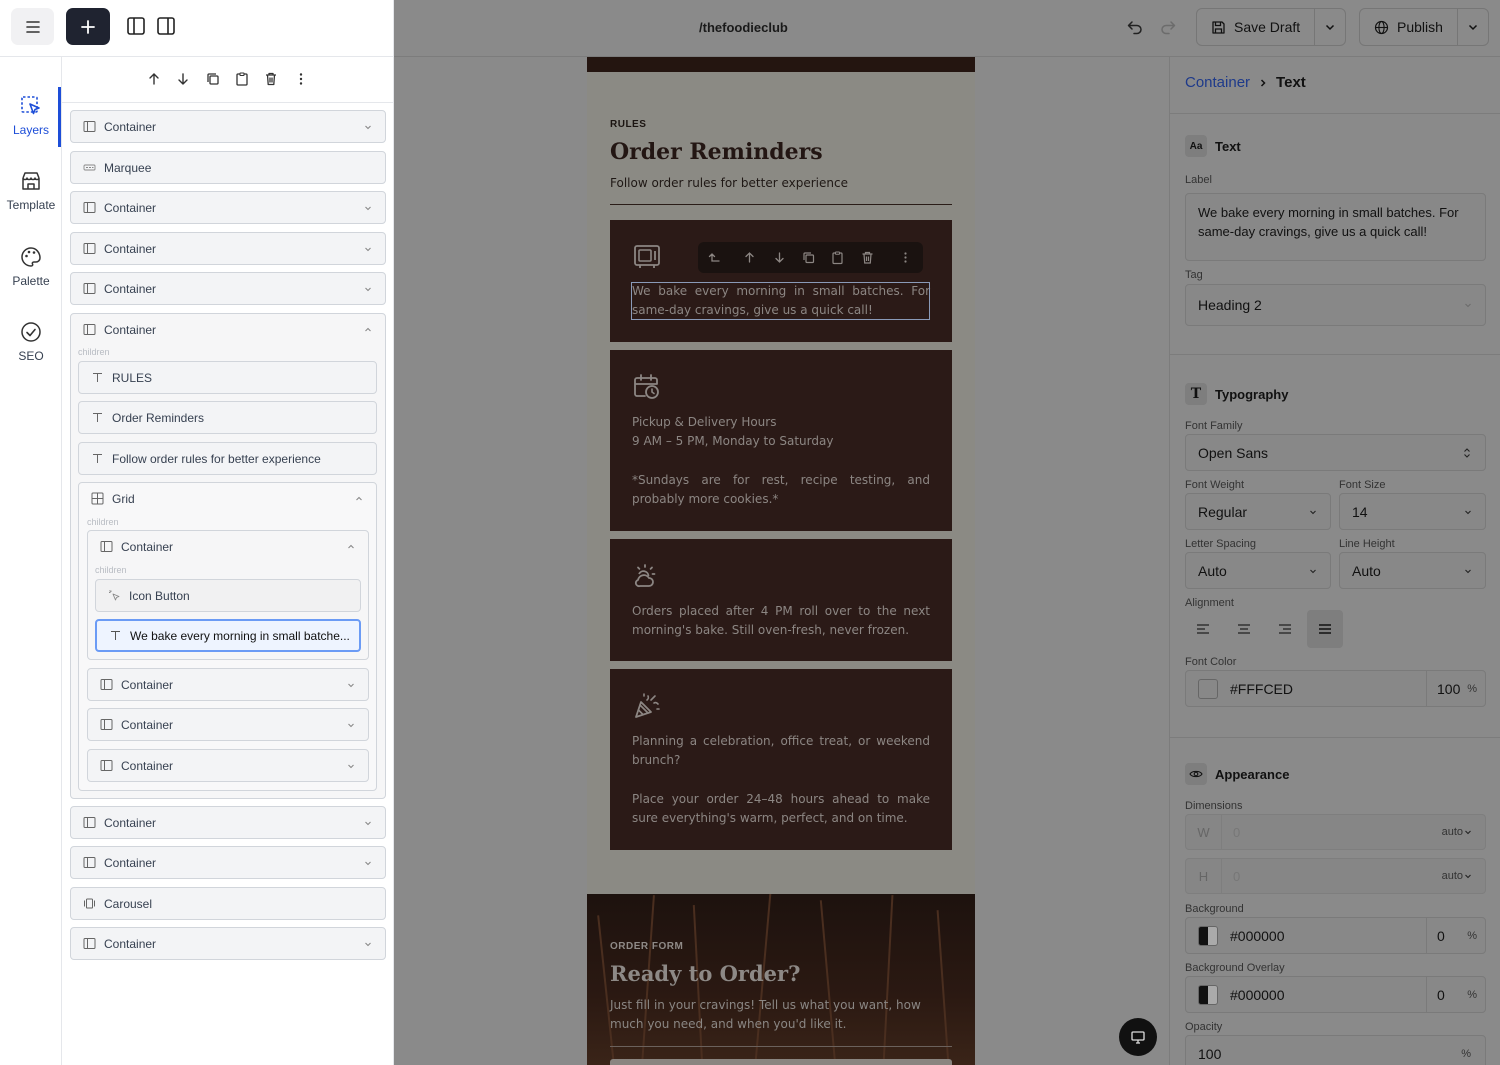 The image size is (1500, 1065). What do you see at coordinates (1335, 832) in the screenshot?
I see `width-field: W 0 auto` at bounding box center [1335, 832].